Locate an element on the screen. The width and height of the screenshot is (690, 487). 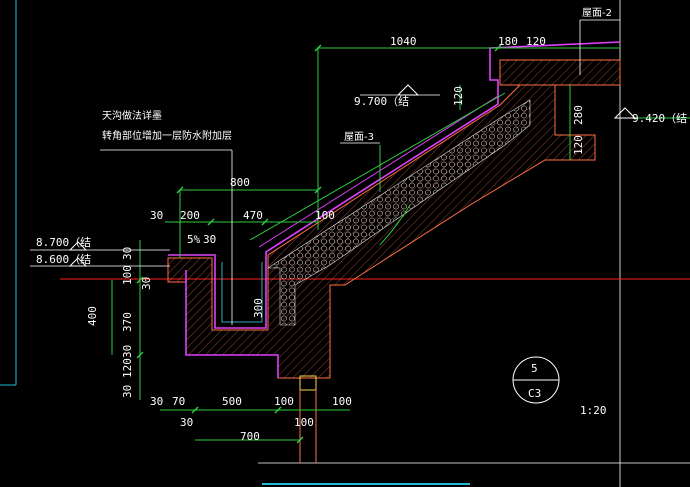
dim-500: 500 is located at coordinates (232, 401).